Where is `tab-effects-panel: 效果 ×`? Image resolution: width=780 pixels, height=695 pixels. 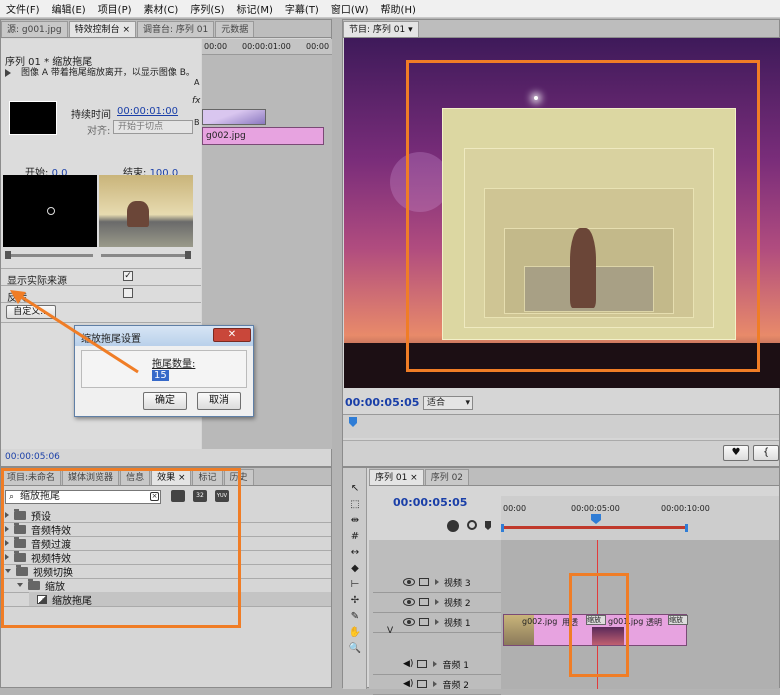 tab-effects-panel: 效果 × is located at coordinates (171, 477).